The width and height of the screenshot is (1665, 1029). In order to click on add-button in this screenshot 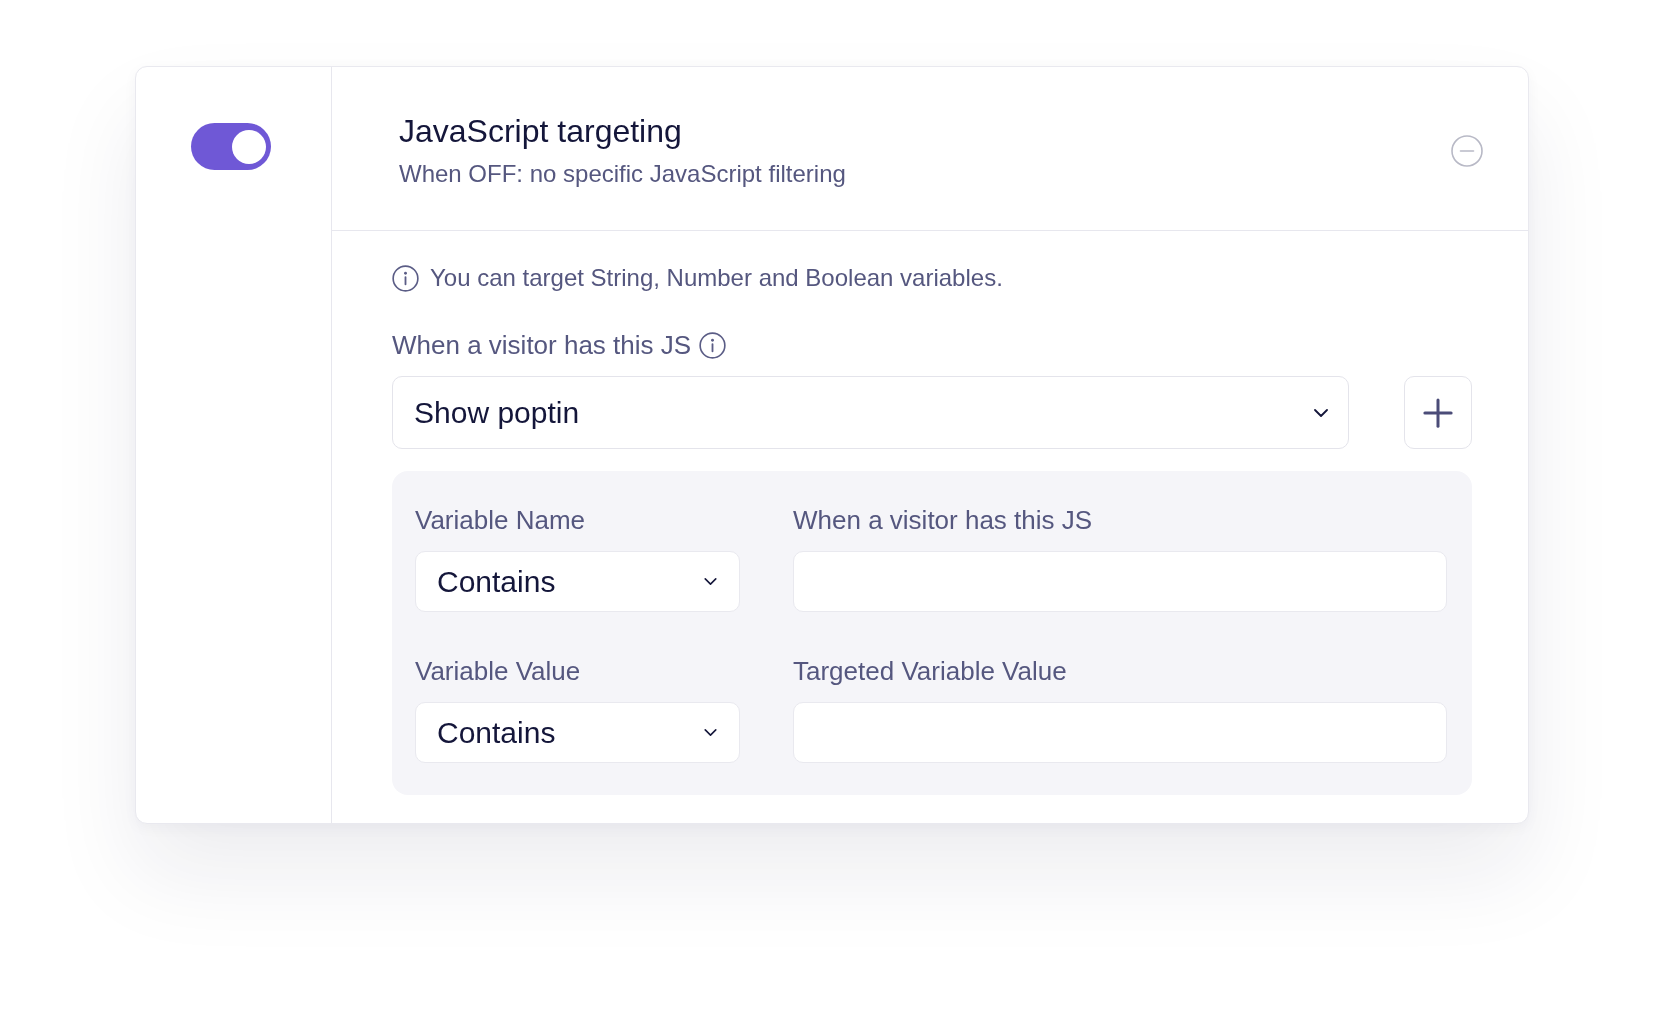, I will do `click(1438, 412)`.